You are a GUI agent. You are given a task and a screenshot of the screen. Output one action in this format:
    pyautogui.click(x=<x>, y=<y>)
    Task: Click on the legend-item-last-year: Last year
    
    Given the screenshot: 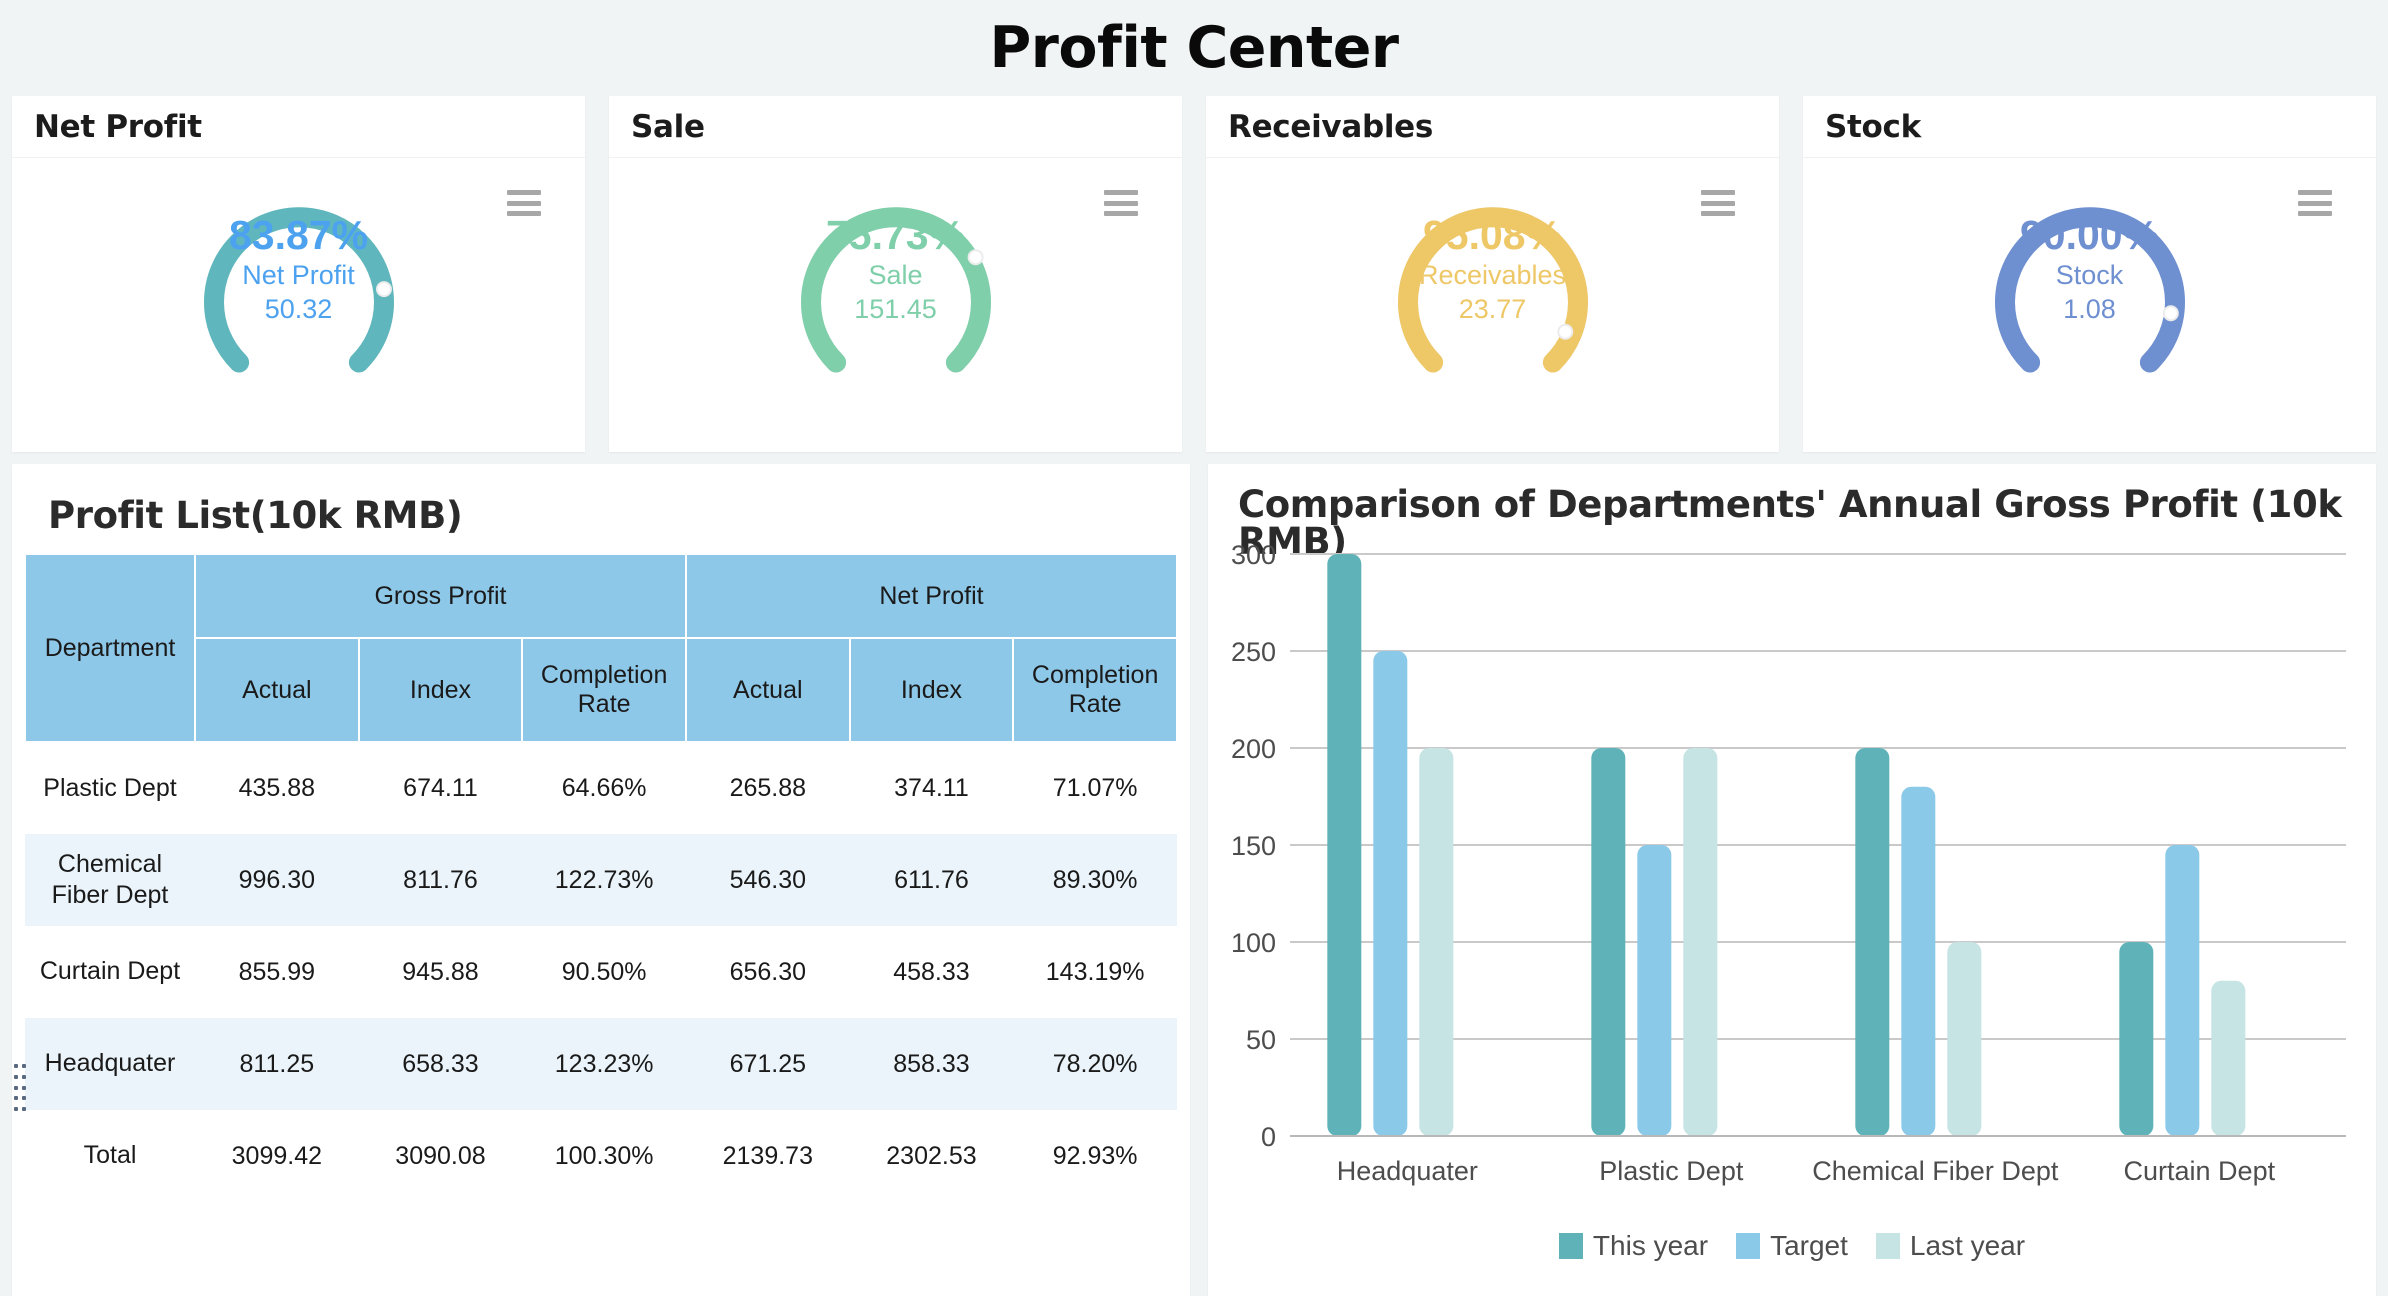 What is the action you would take?
    pyautogui.click(x=1950, y=1246)
    